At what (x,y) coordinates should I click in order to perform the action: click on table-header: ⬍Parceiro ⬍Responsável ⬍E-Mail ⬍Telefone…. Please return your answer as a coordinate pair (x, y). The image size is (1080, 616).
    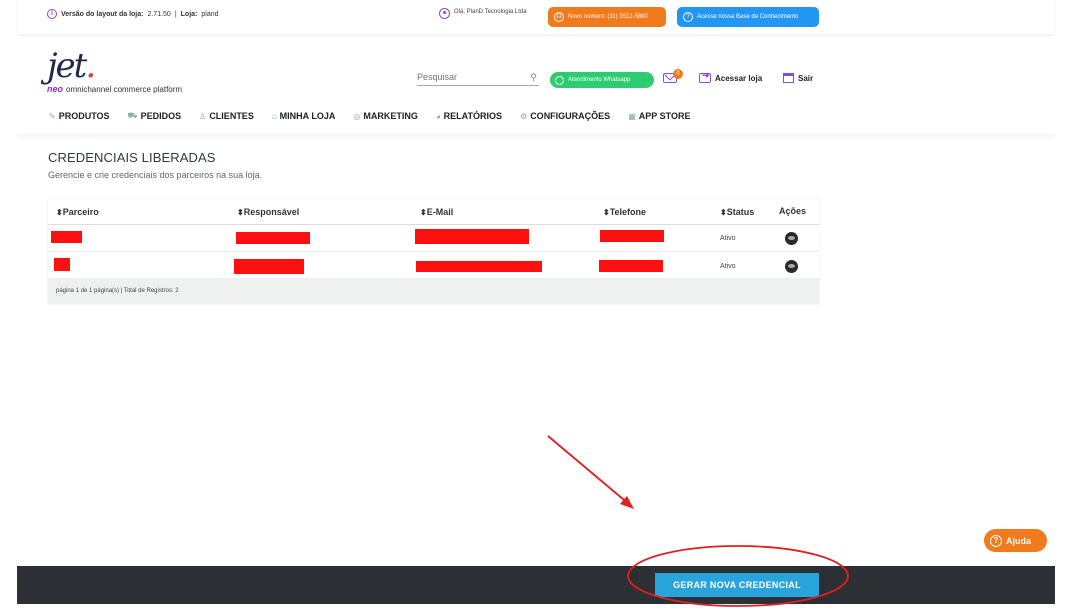
    Looking at the image, I should click on (433, 212).